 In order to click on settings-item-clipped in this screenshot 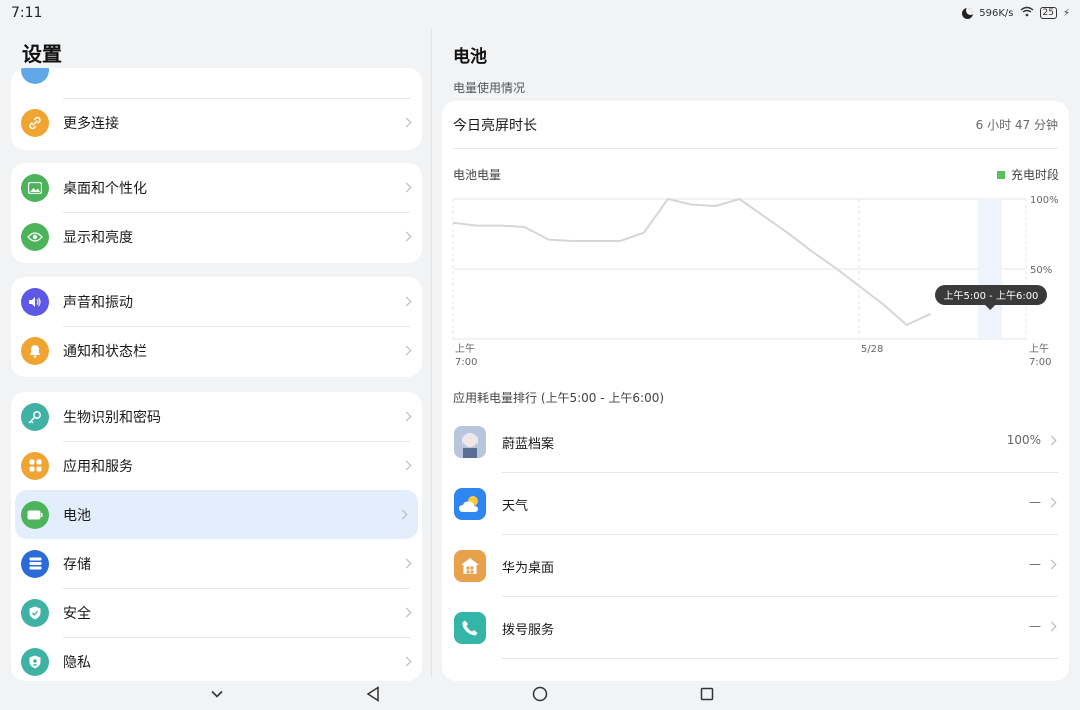, I will do `click(216, 83)`.